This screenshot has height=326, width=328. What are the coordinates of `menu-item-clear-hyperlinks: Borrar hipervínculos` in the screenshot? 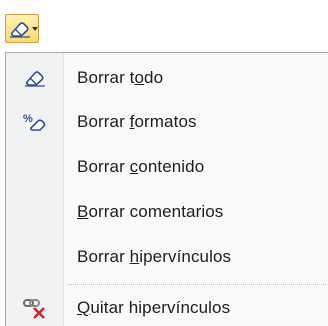 It's located at (167, 257).